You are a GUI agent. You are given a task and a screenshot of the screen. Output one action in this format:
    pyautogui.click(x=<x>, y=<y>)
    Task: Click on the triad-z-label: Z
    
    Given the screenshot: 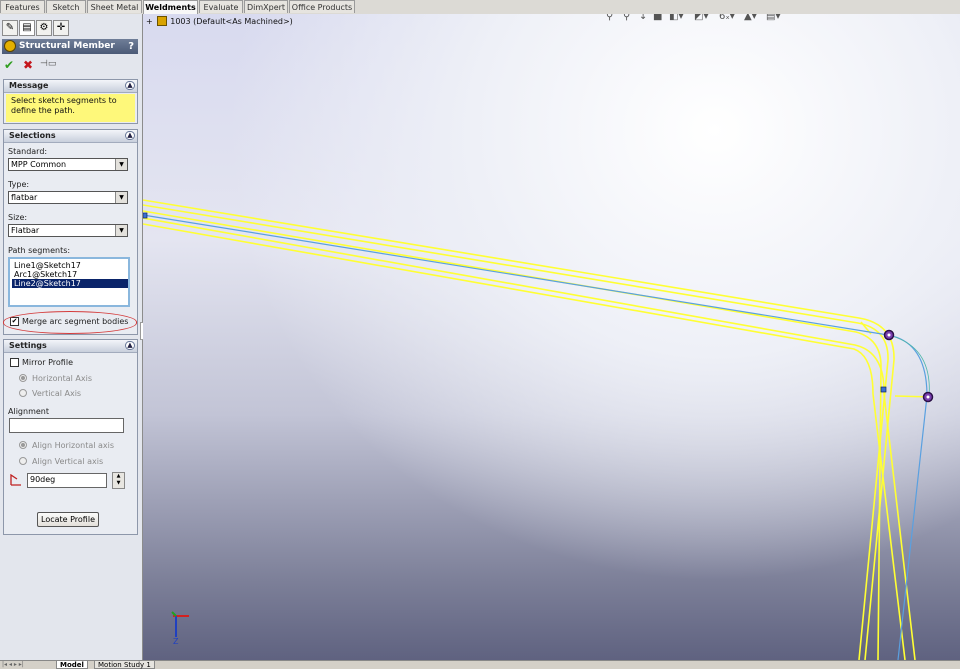 What is the action you would take?
    pyautogui.click(x=176, y=641)
    